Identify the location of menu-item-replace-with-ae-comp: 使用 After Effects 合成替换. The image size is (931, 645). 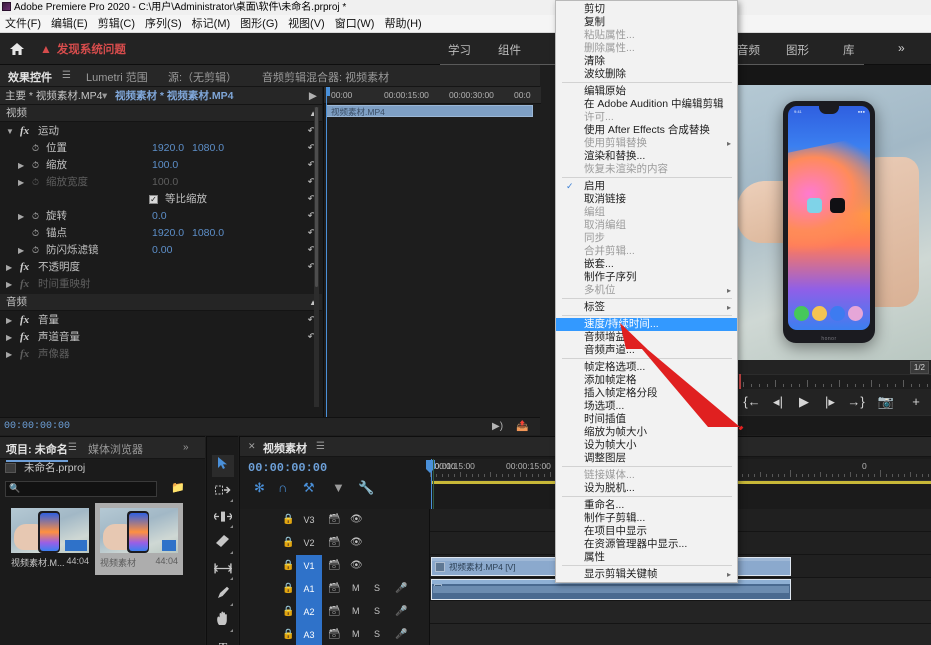
(646, 130).